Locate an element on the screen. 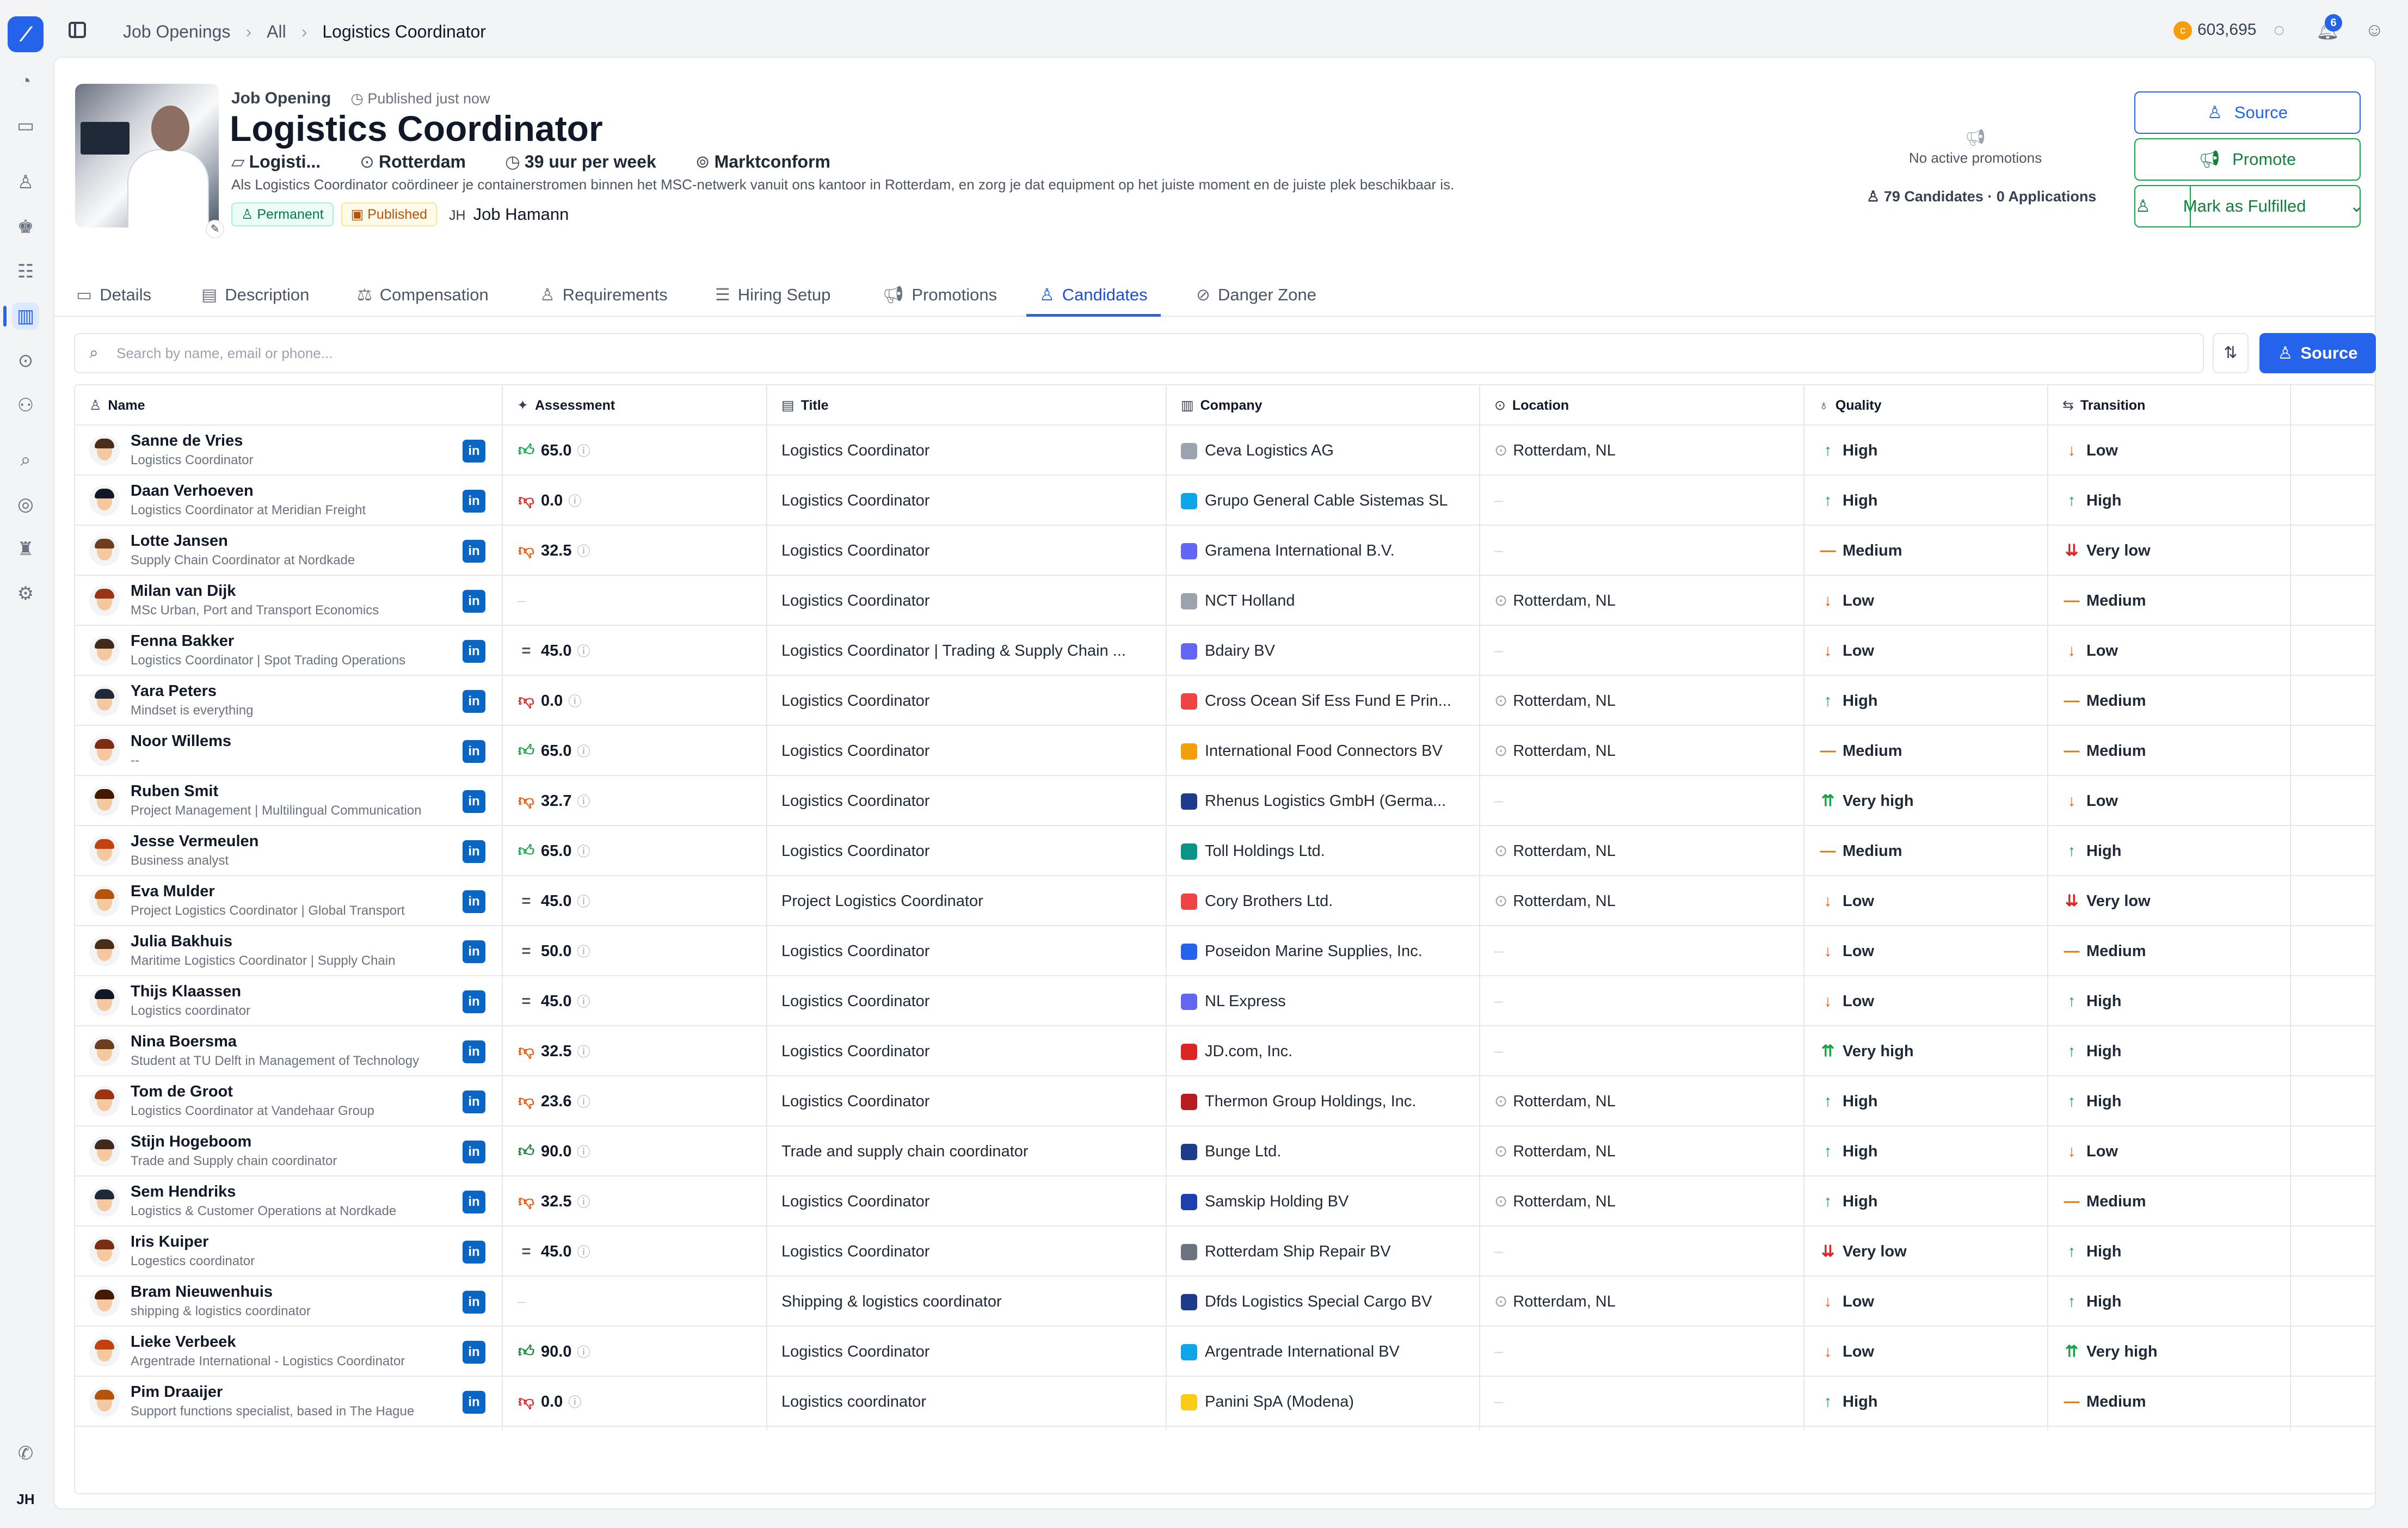 The width and height of the screenshot is (2408, 1528). company-cell: NCT Holland is located at coordinates (1328, 601).